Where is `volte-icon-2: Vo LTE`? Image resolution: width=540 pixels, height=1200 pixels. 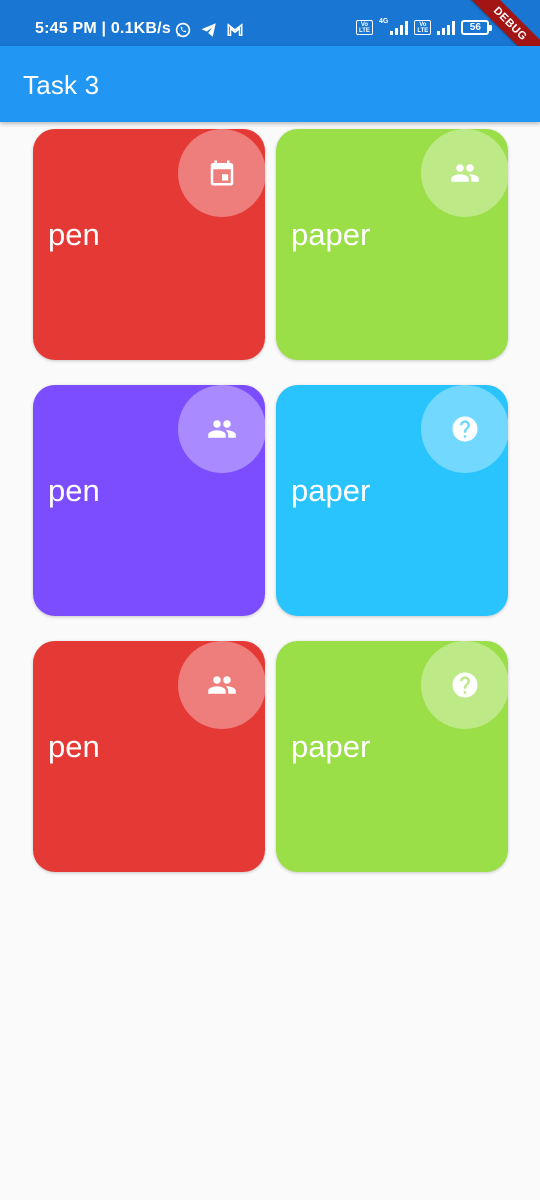
volte-icon-2: Vo LTE is located at coordinates (423, 27).